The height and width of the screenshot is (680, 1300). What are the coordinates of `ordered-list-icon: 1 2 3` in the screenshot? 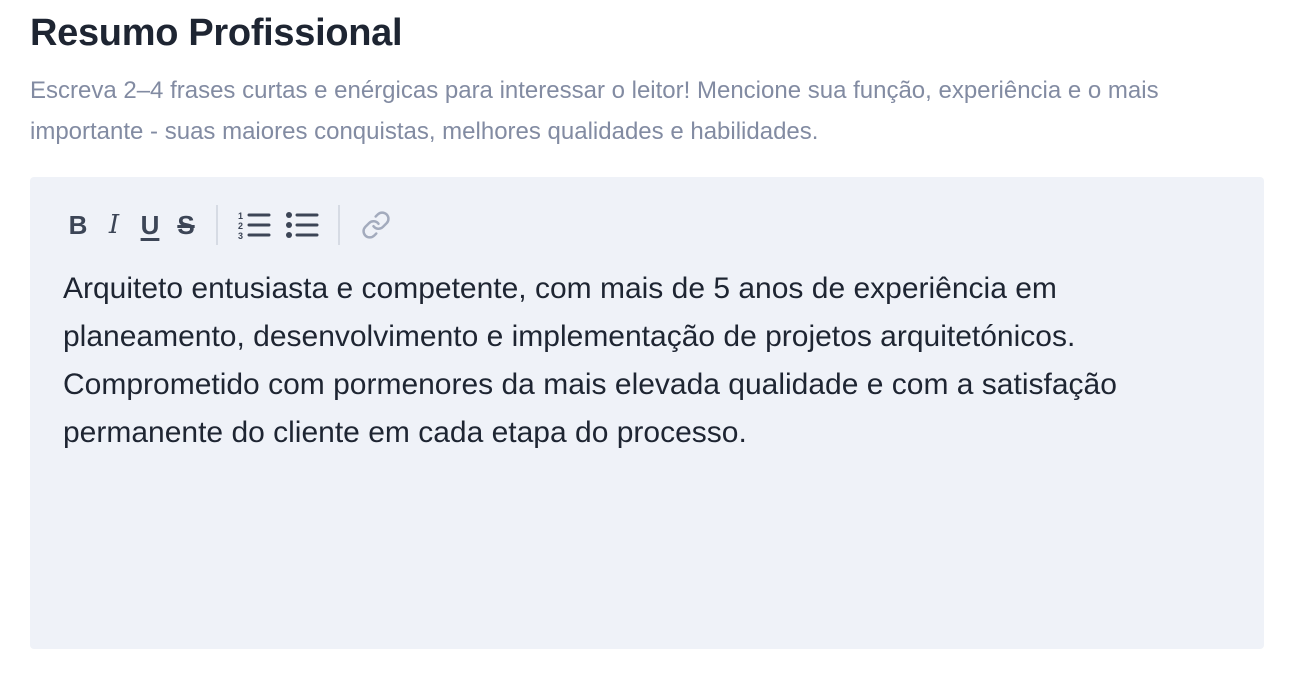 It's located at (254, 225).